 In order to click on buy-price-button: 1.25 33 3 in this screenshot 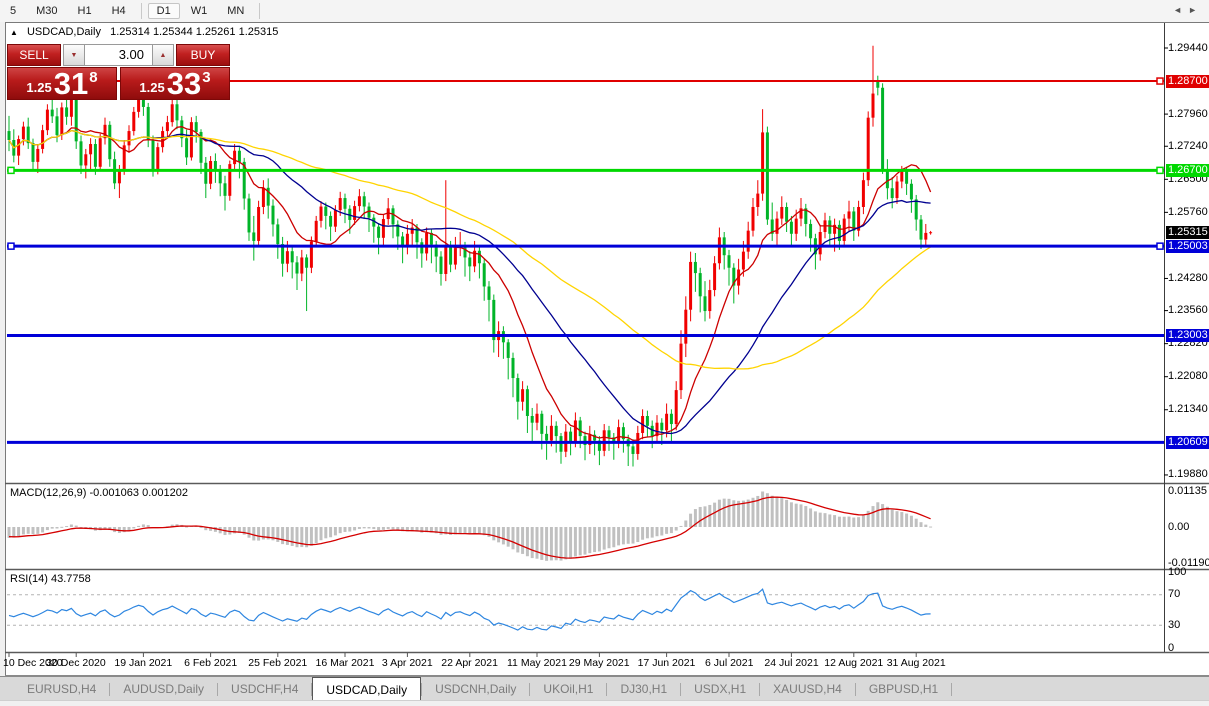, I will do `click(175, 83)`.